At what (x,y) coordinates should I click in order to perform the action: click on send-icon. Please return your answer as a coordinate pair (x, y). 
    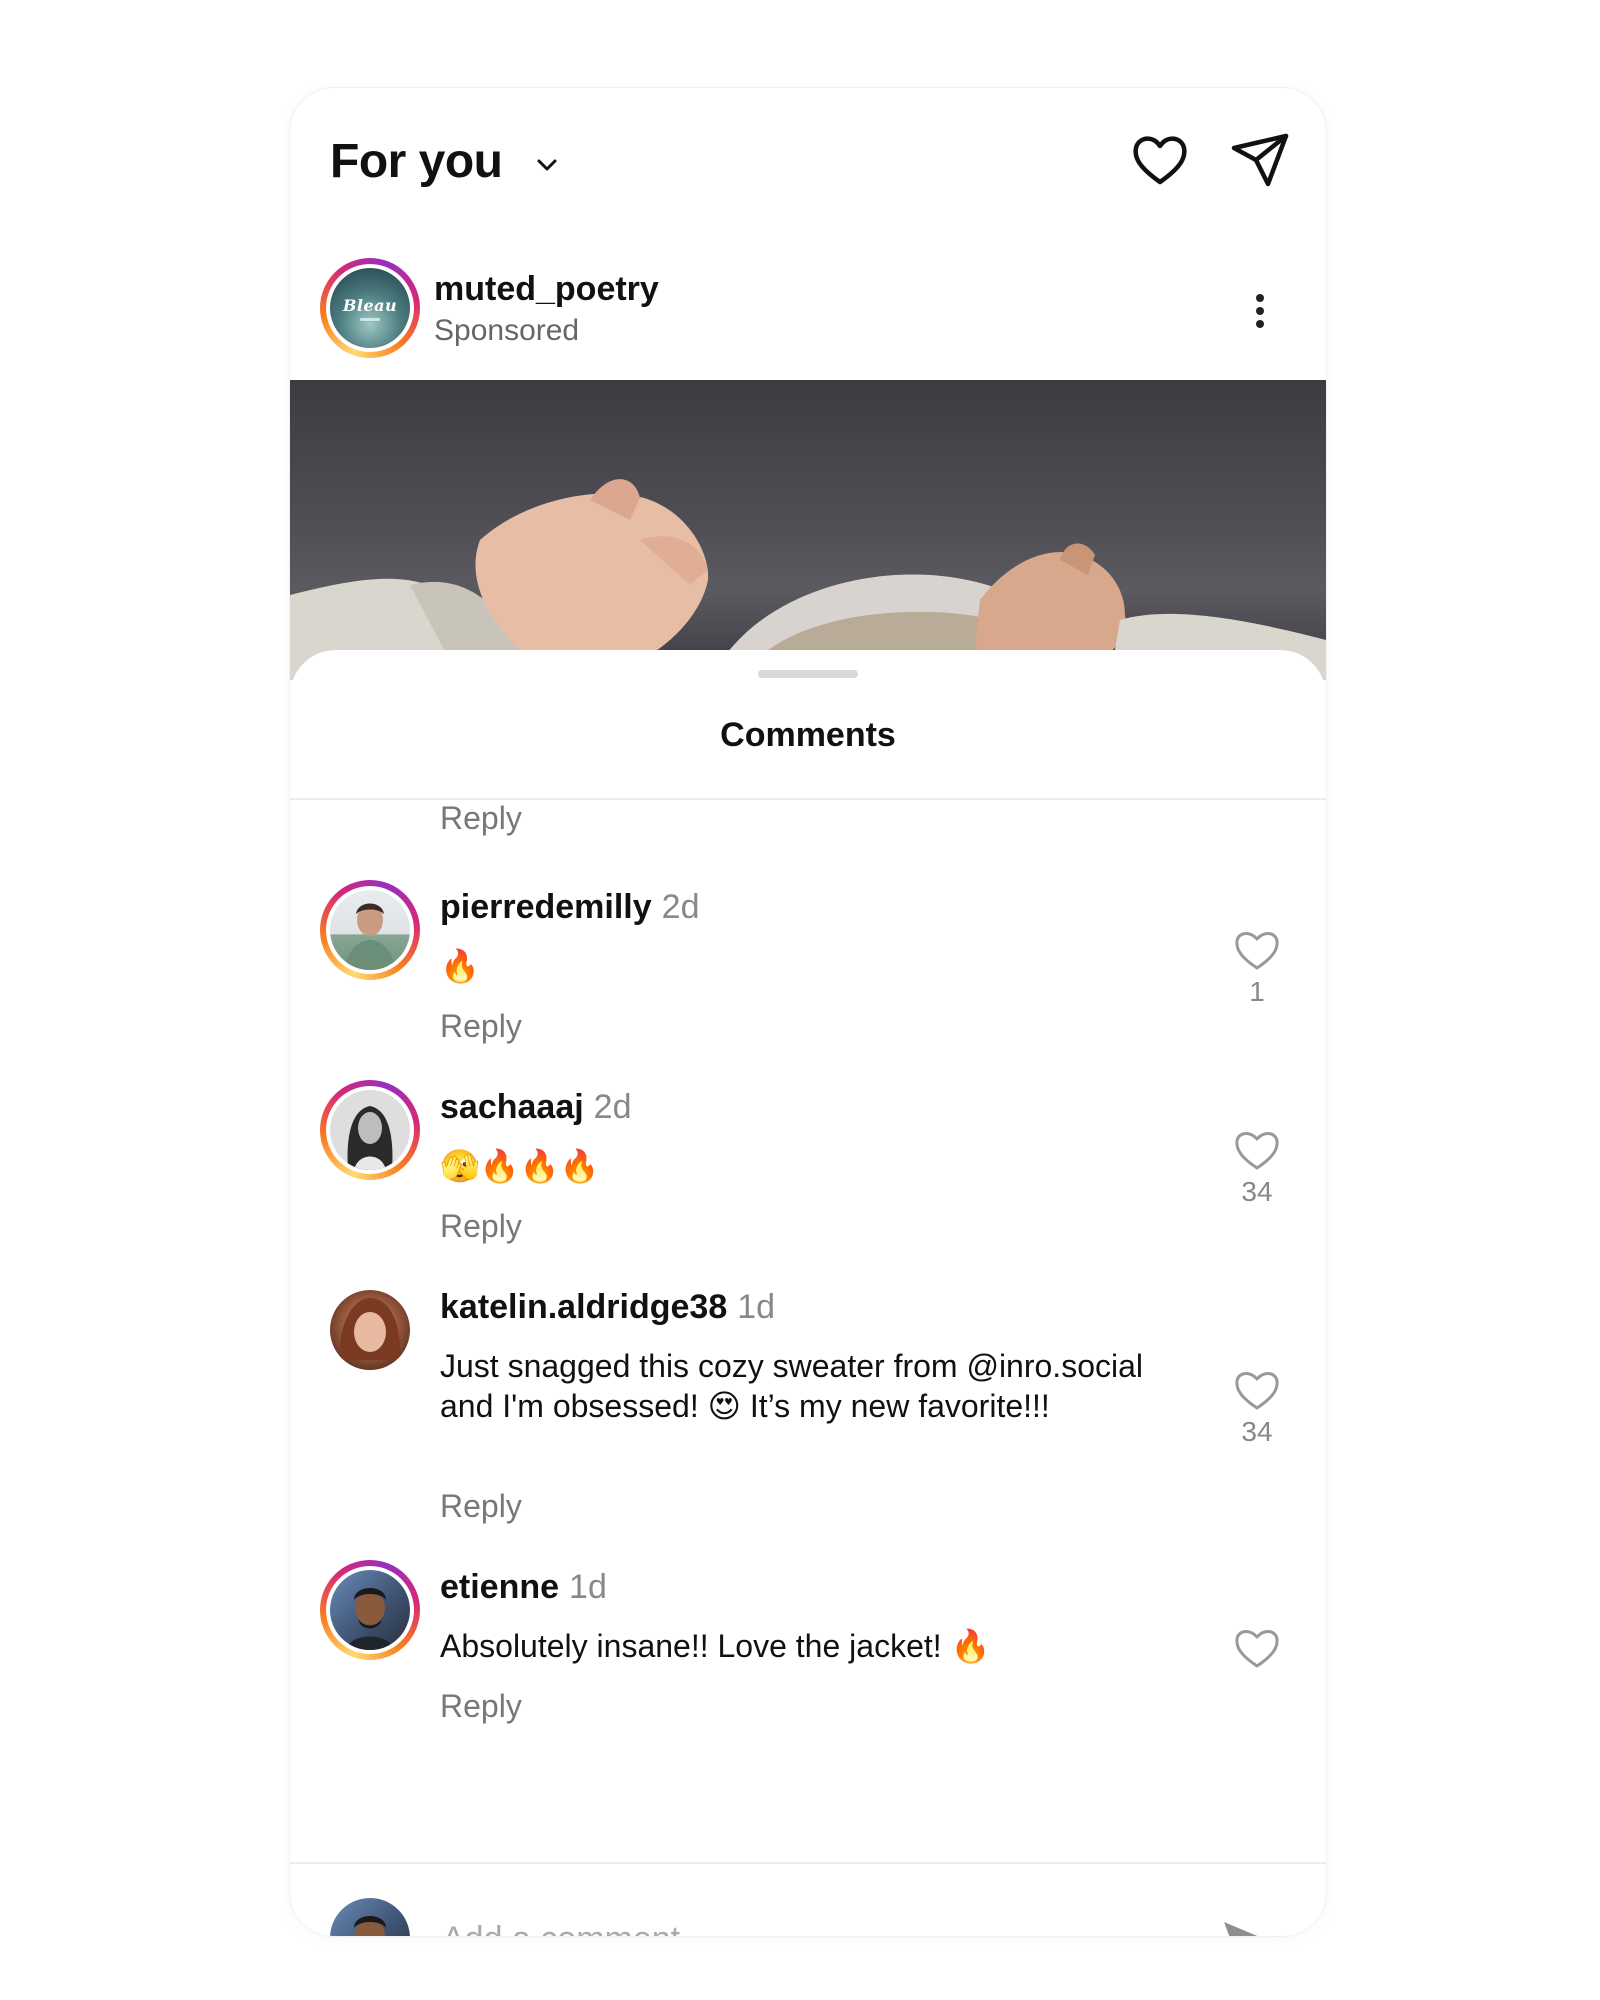
    Looking at the image, I should click on (1260, 160).